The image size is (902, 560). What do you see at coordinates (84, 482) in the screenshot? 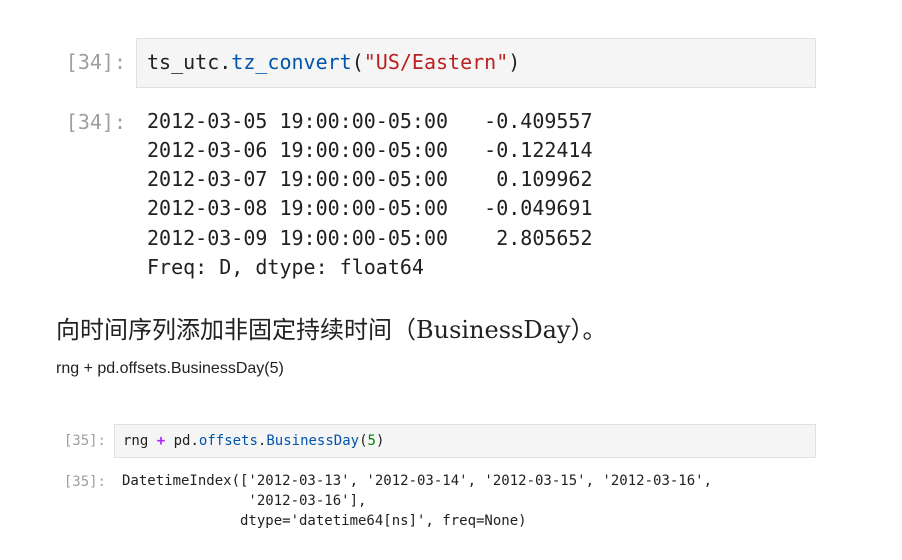
I see `cell-35-output-prompt: [35]:` at bounding box center [84, 482].